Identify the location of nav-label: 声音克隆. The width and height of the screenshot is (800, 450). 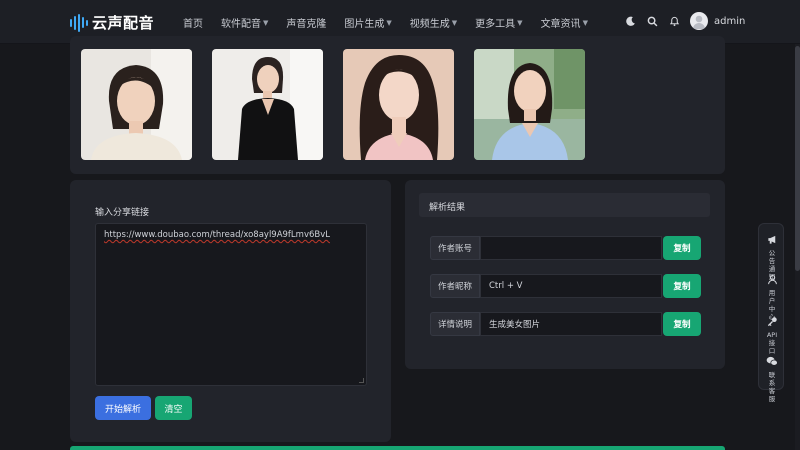
(306, 24).